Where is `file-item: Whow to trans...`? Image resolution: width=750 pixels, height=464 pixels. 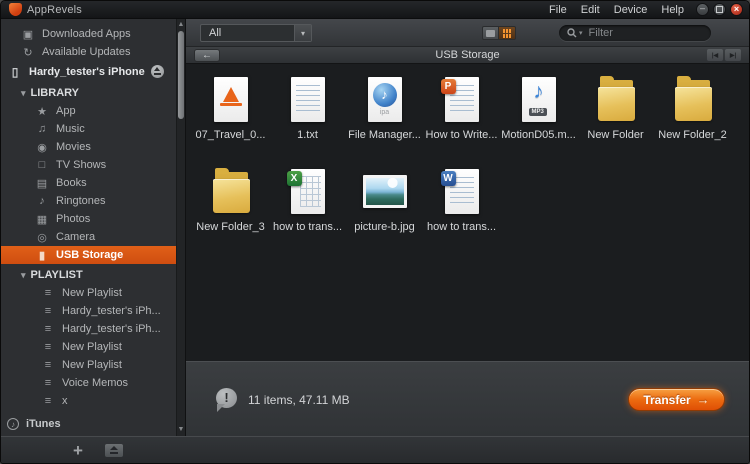 file-item: Whow to trans... is located at coordinates (461, 214).